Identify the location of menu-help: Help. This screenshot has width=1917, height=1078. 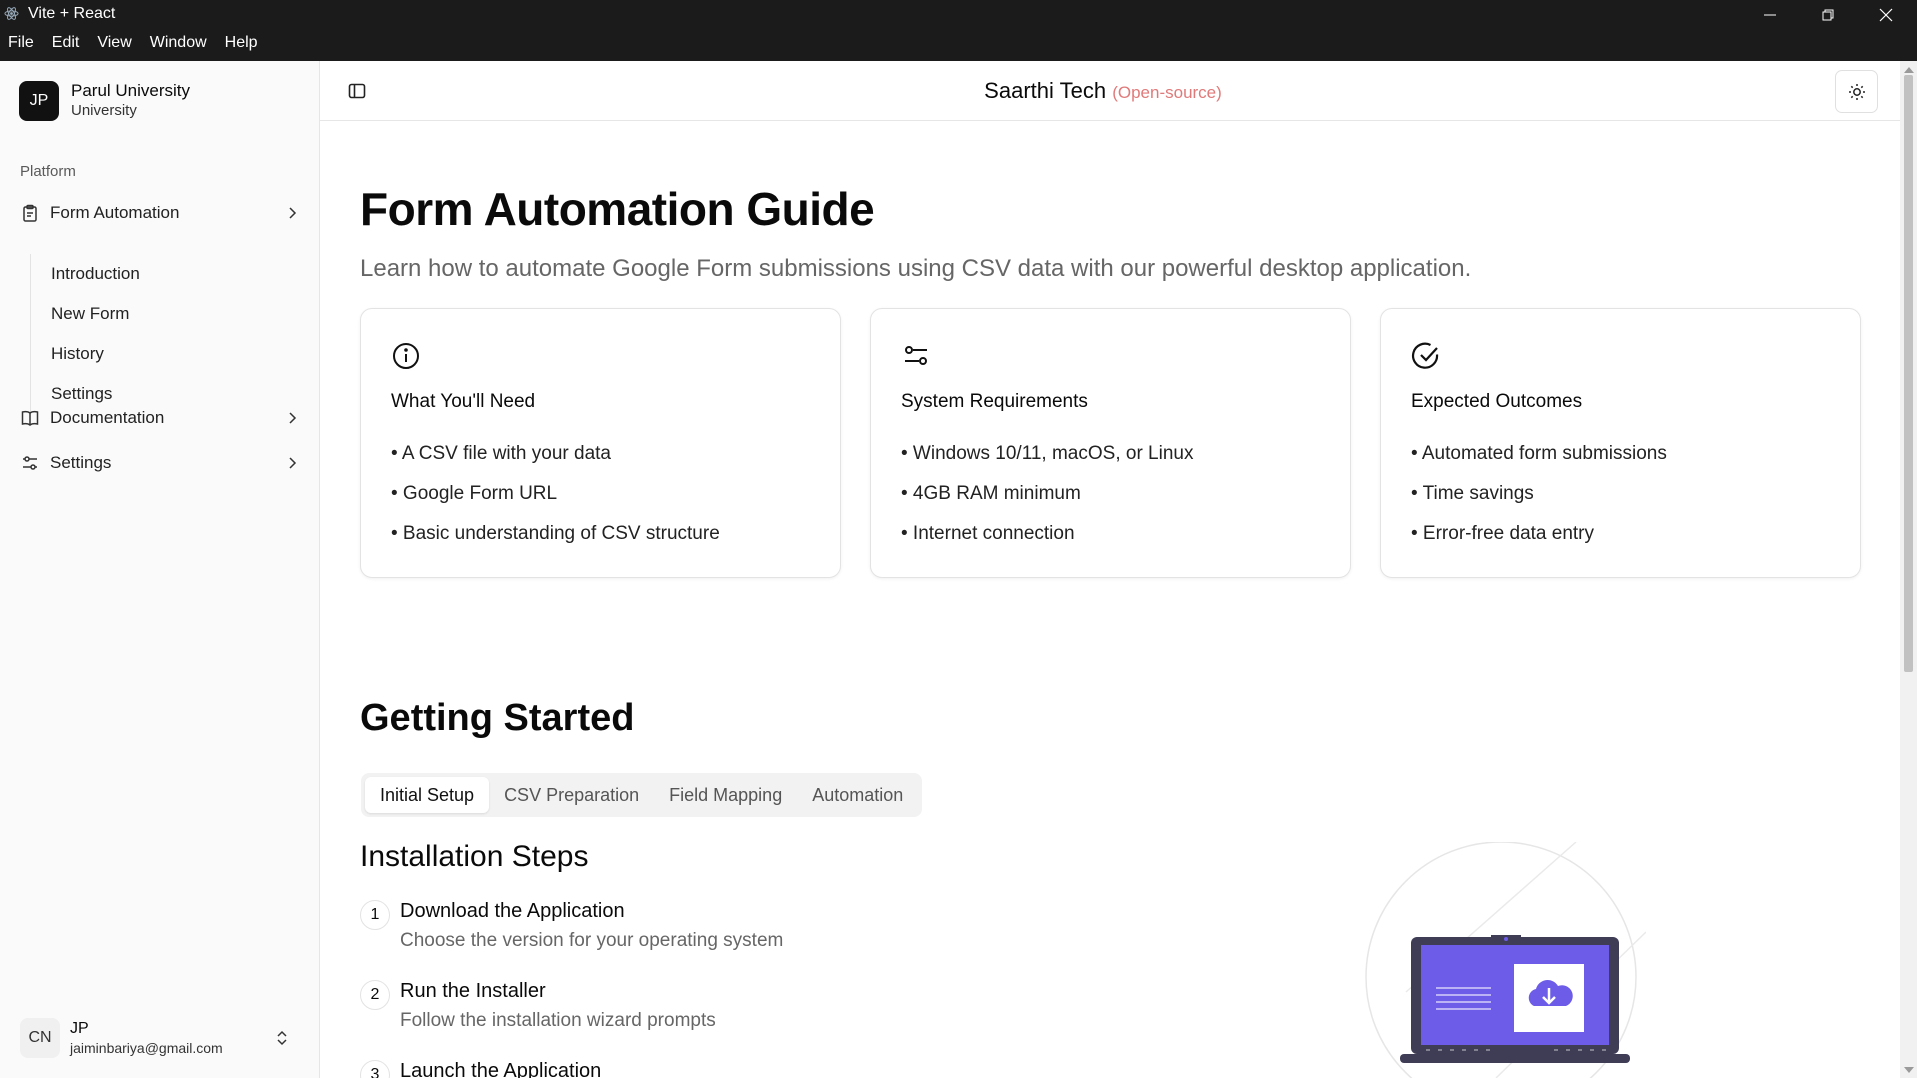
(241, 43).